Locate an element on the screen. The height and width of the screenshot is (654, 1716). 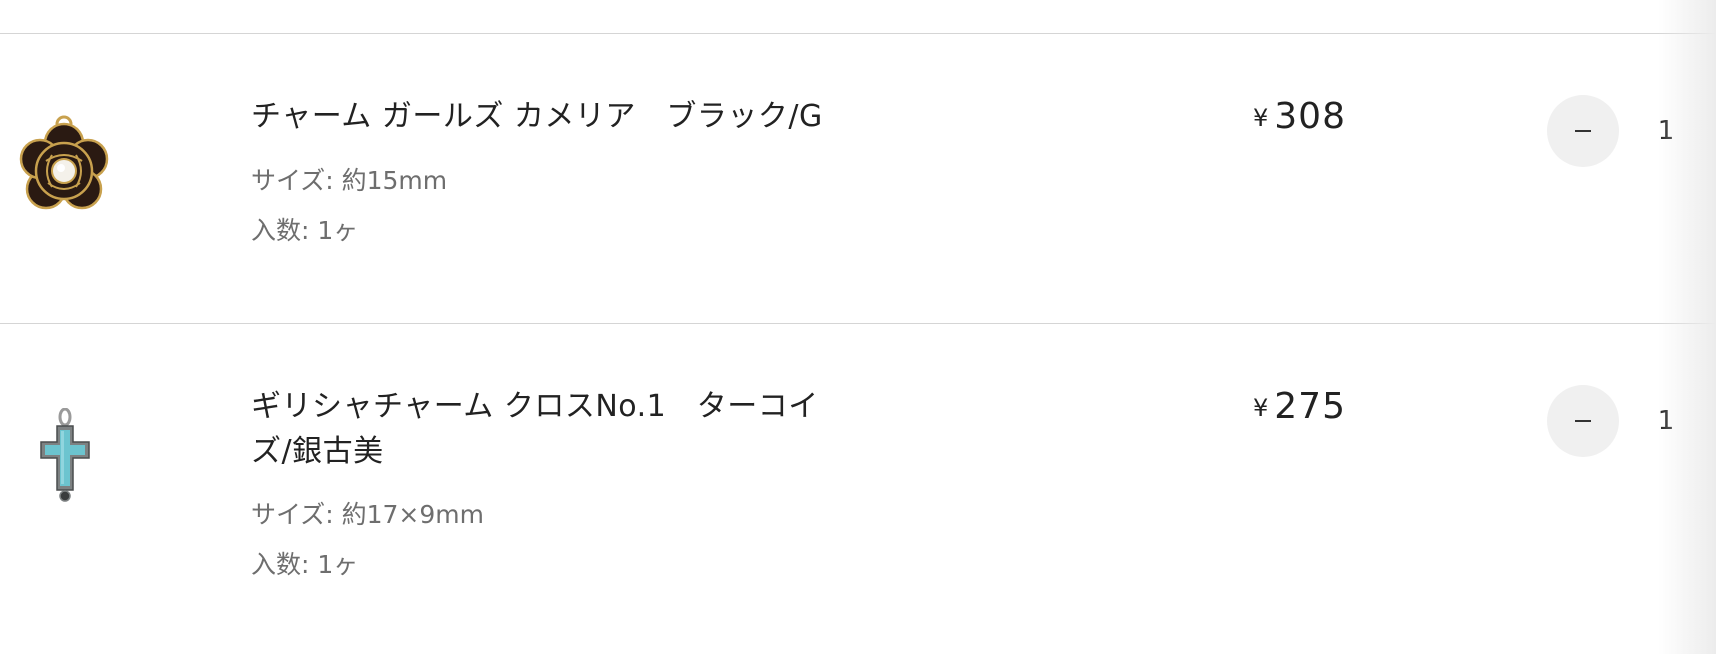
turquoise-cross-charm-icon is located at coordinates (65, 457).